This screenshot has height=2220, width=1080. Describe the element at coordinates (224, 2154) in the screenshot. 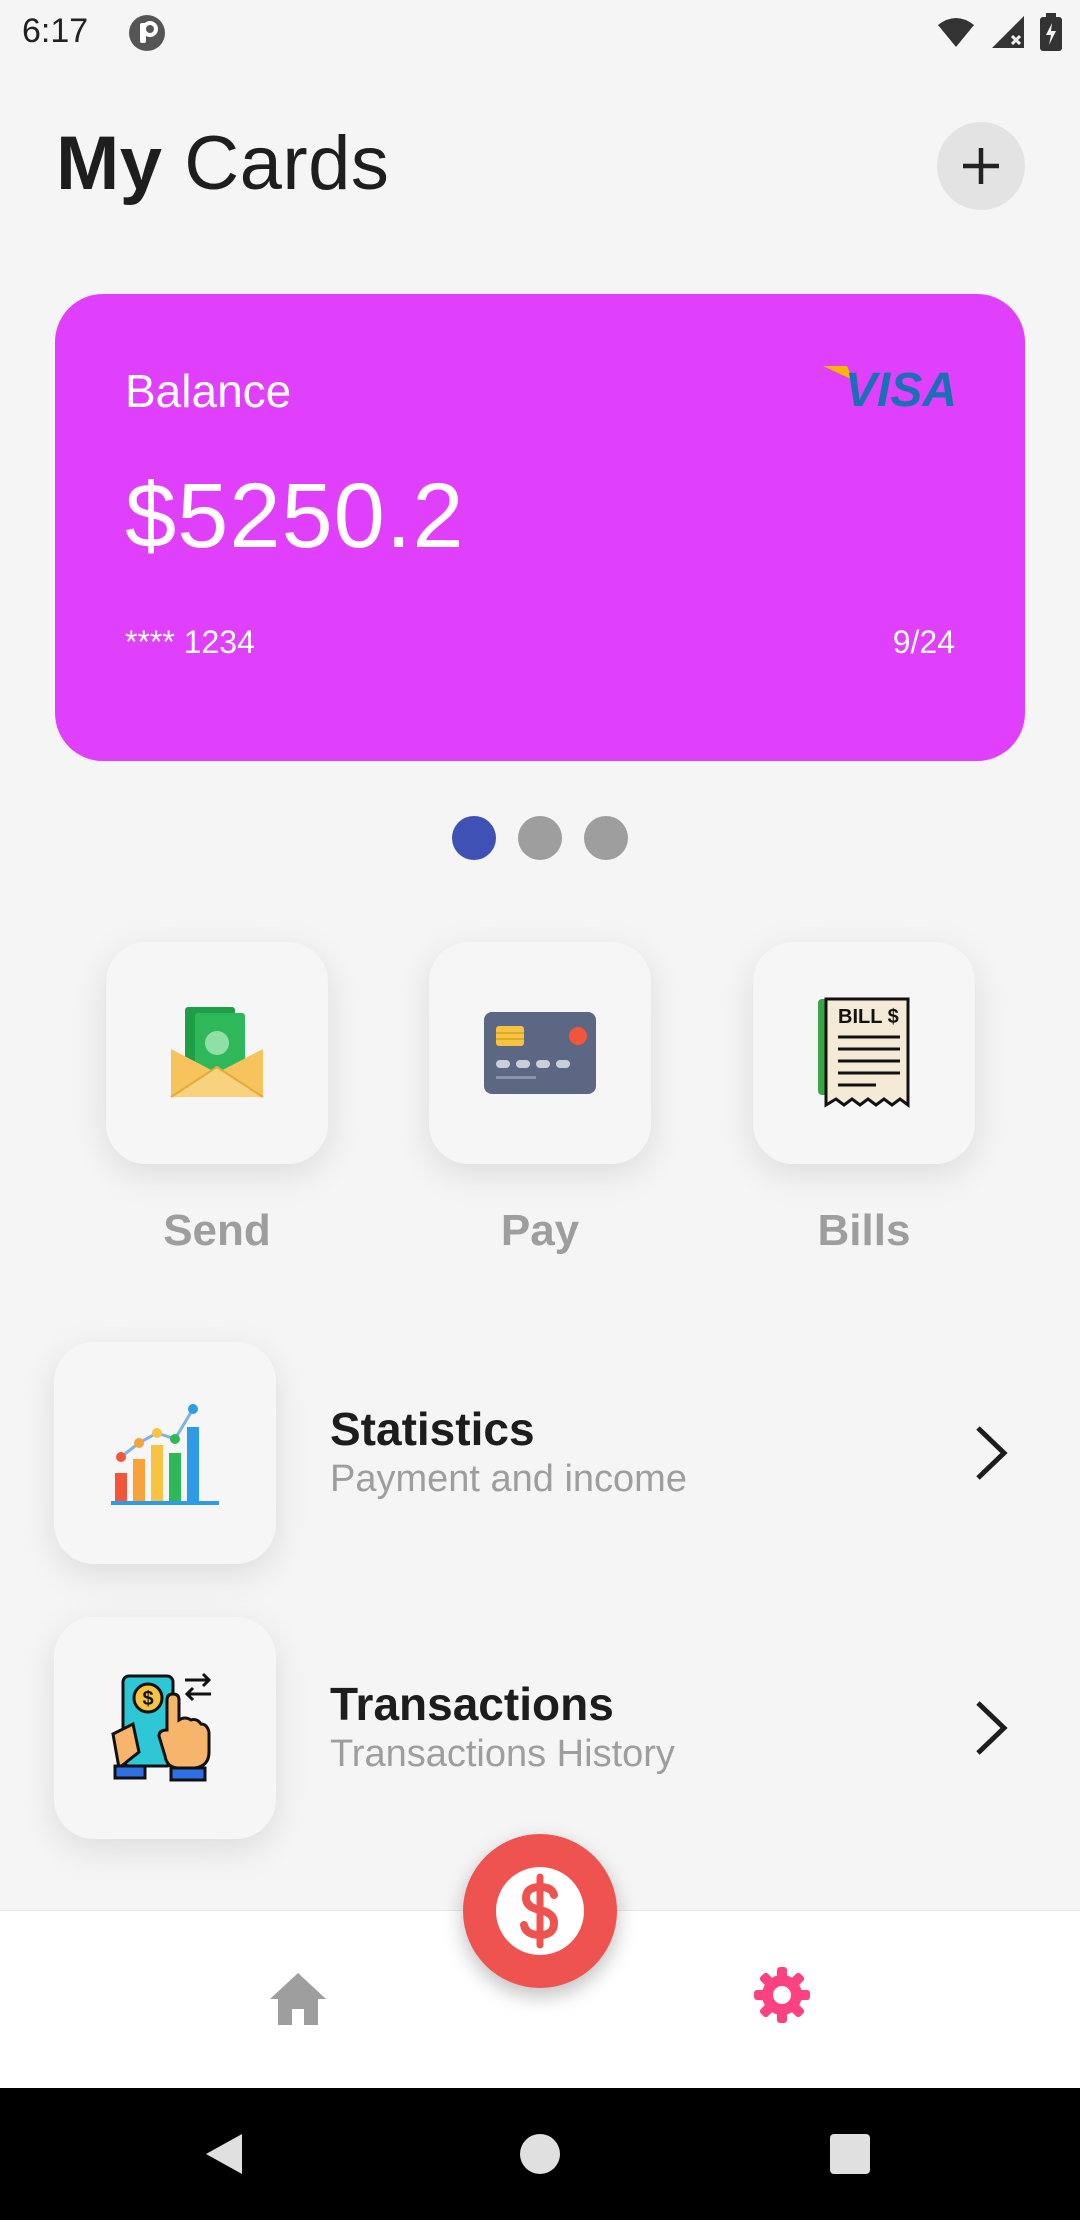

I see `back-icon` at that location.